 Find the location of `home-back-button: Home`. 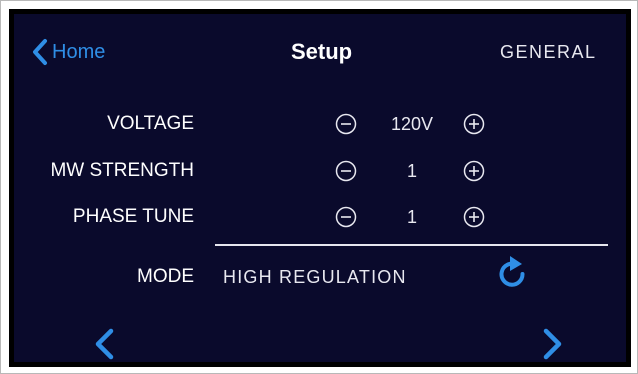

home-back-button: Home is located at coordinates (68, 52).